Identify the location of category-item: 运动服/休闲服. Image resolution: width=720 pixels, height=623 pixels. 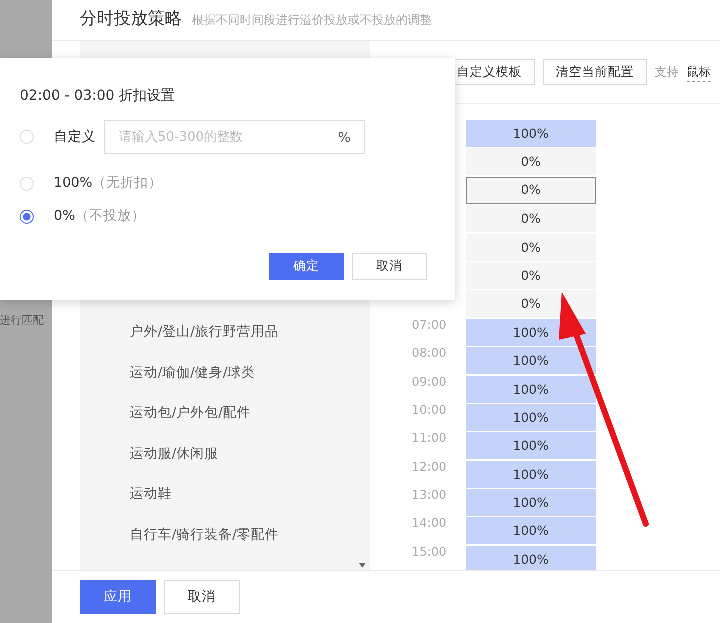
(250, 464).